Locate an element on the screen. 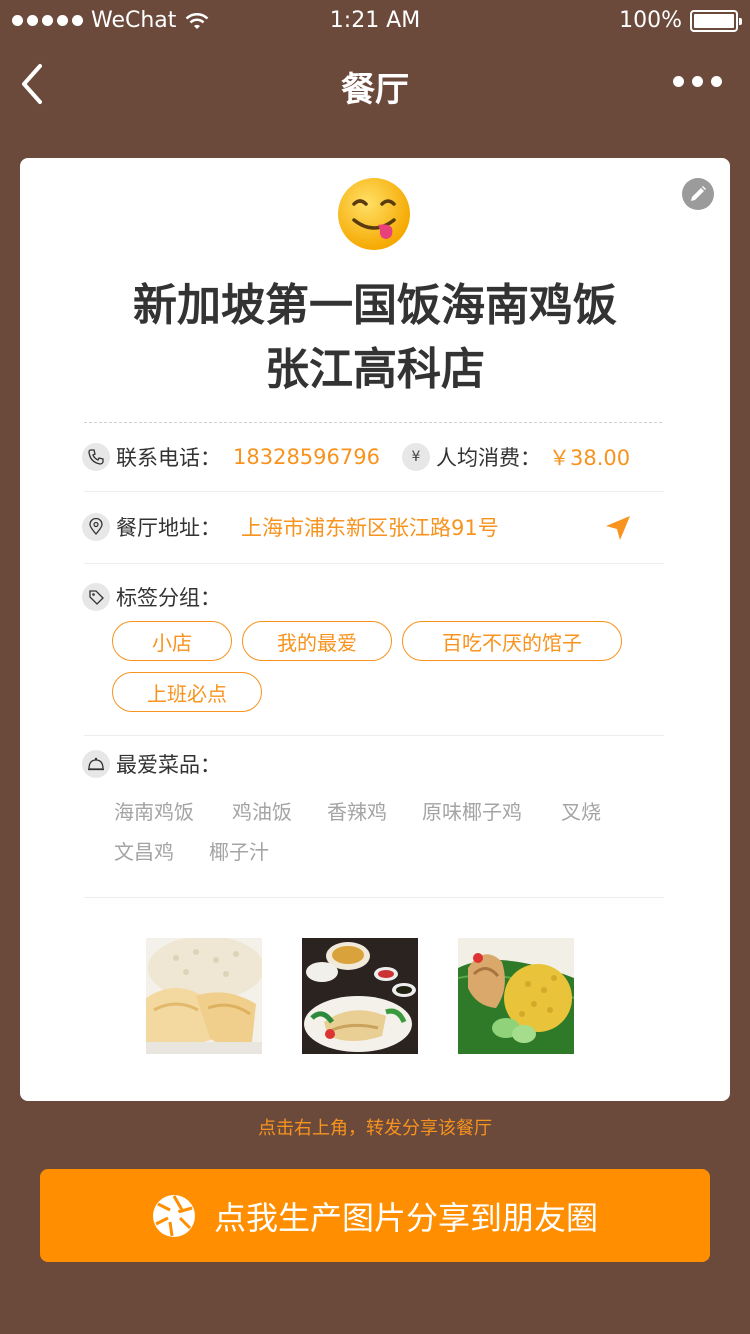  pencil-icon is located at coordinates (698, 193).